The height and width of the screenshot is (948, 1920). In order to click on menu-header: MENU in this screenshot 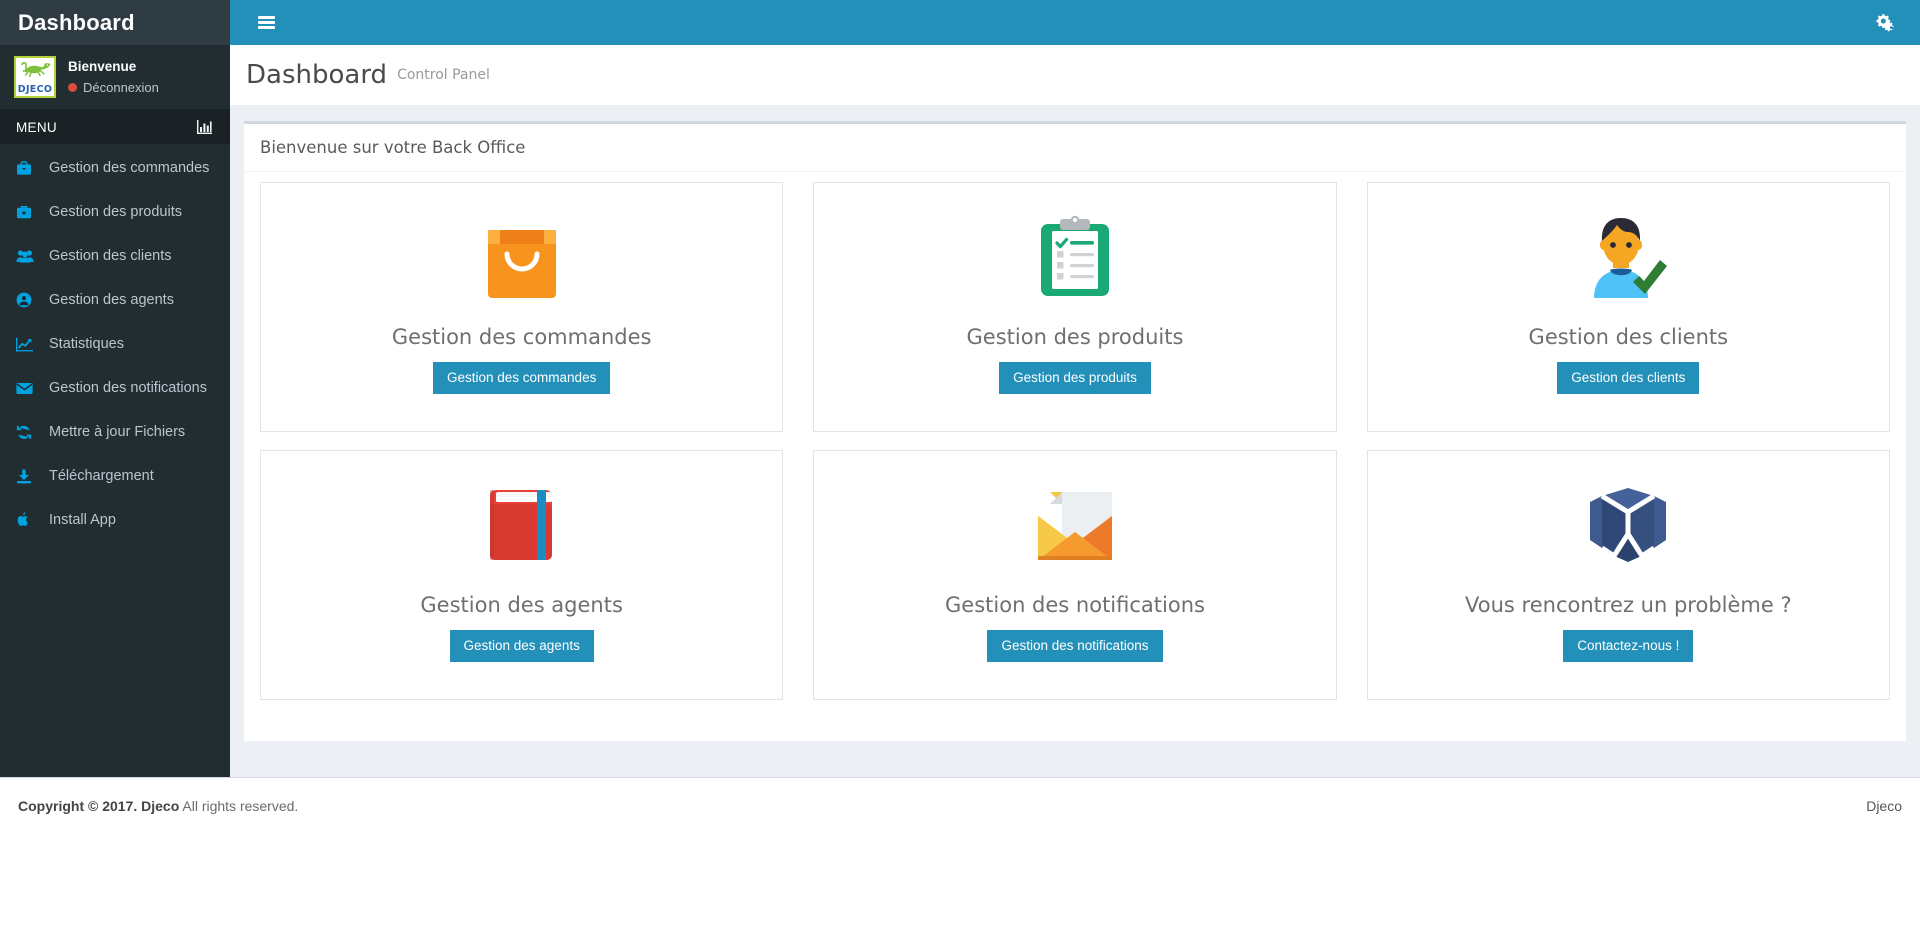, I will do `click(115, 127)`.